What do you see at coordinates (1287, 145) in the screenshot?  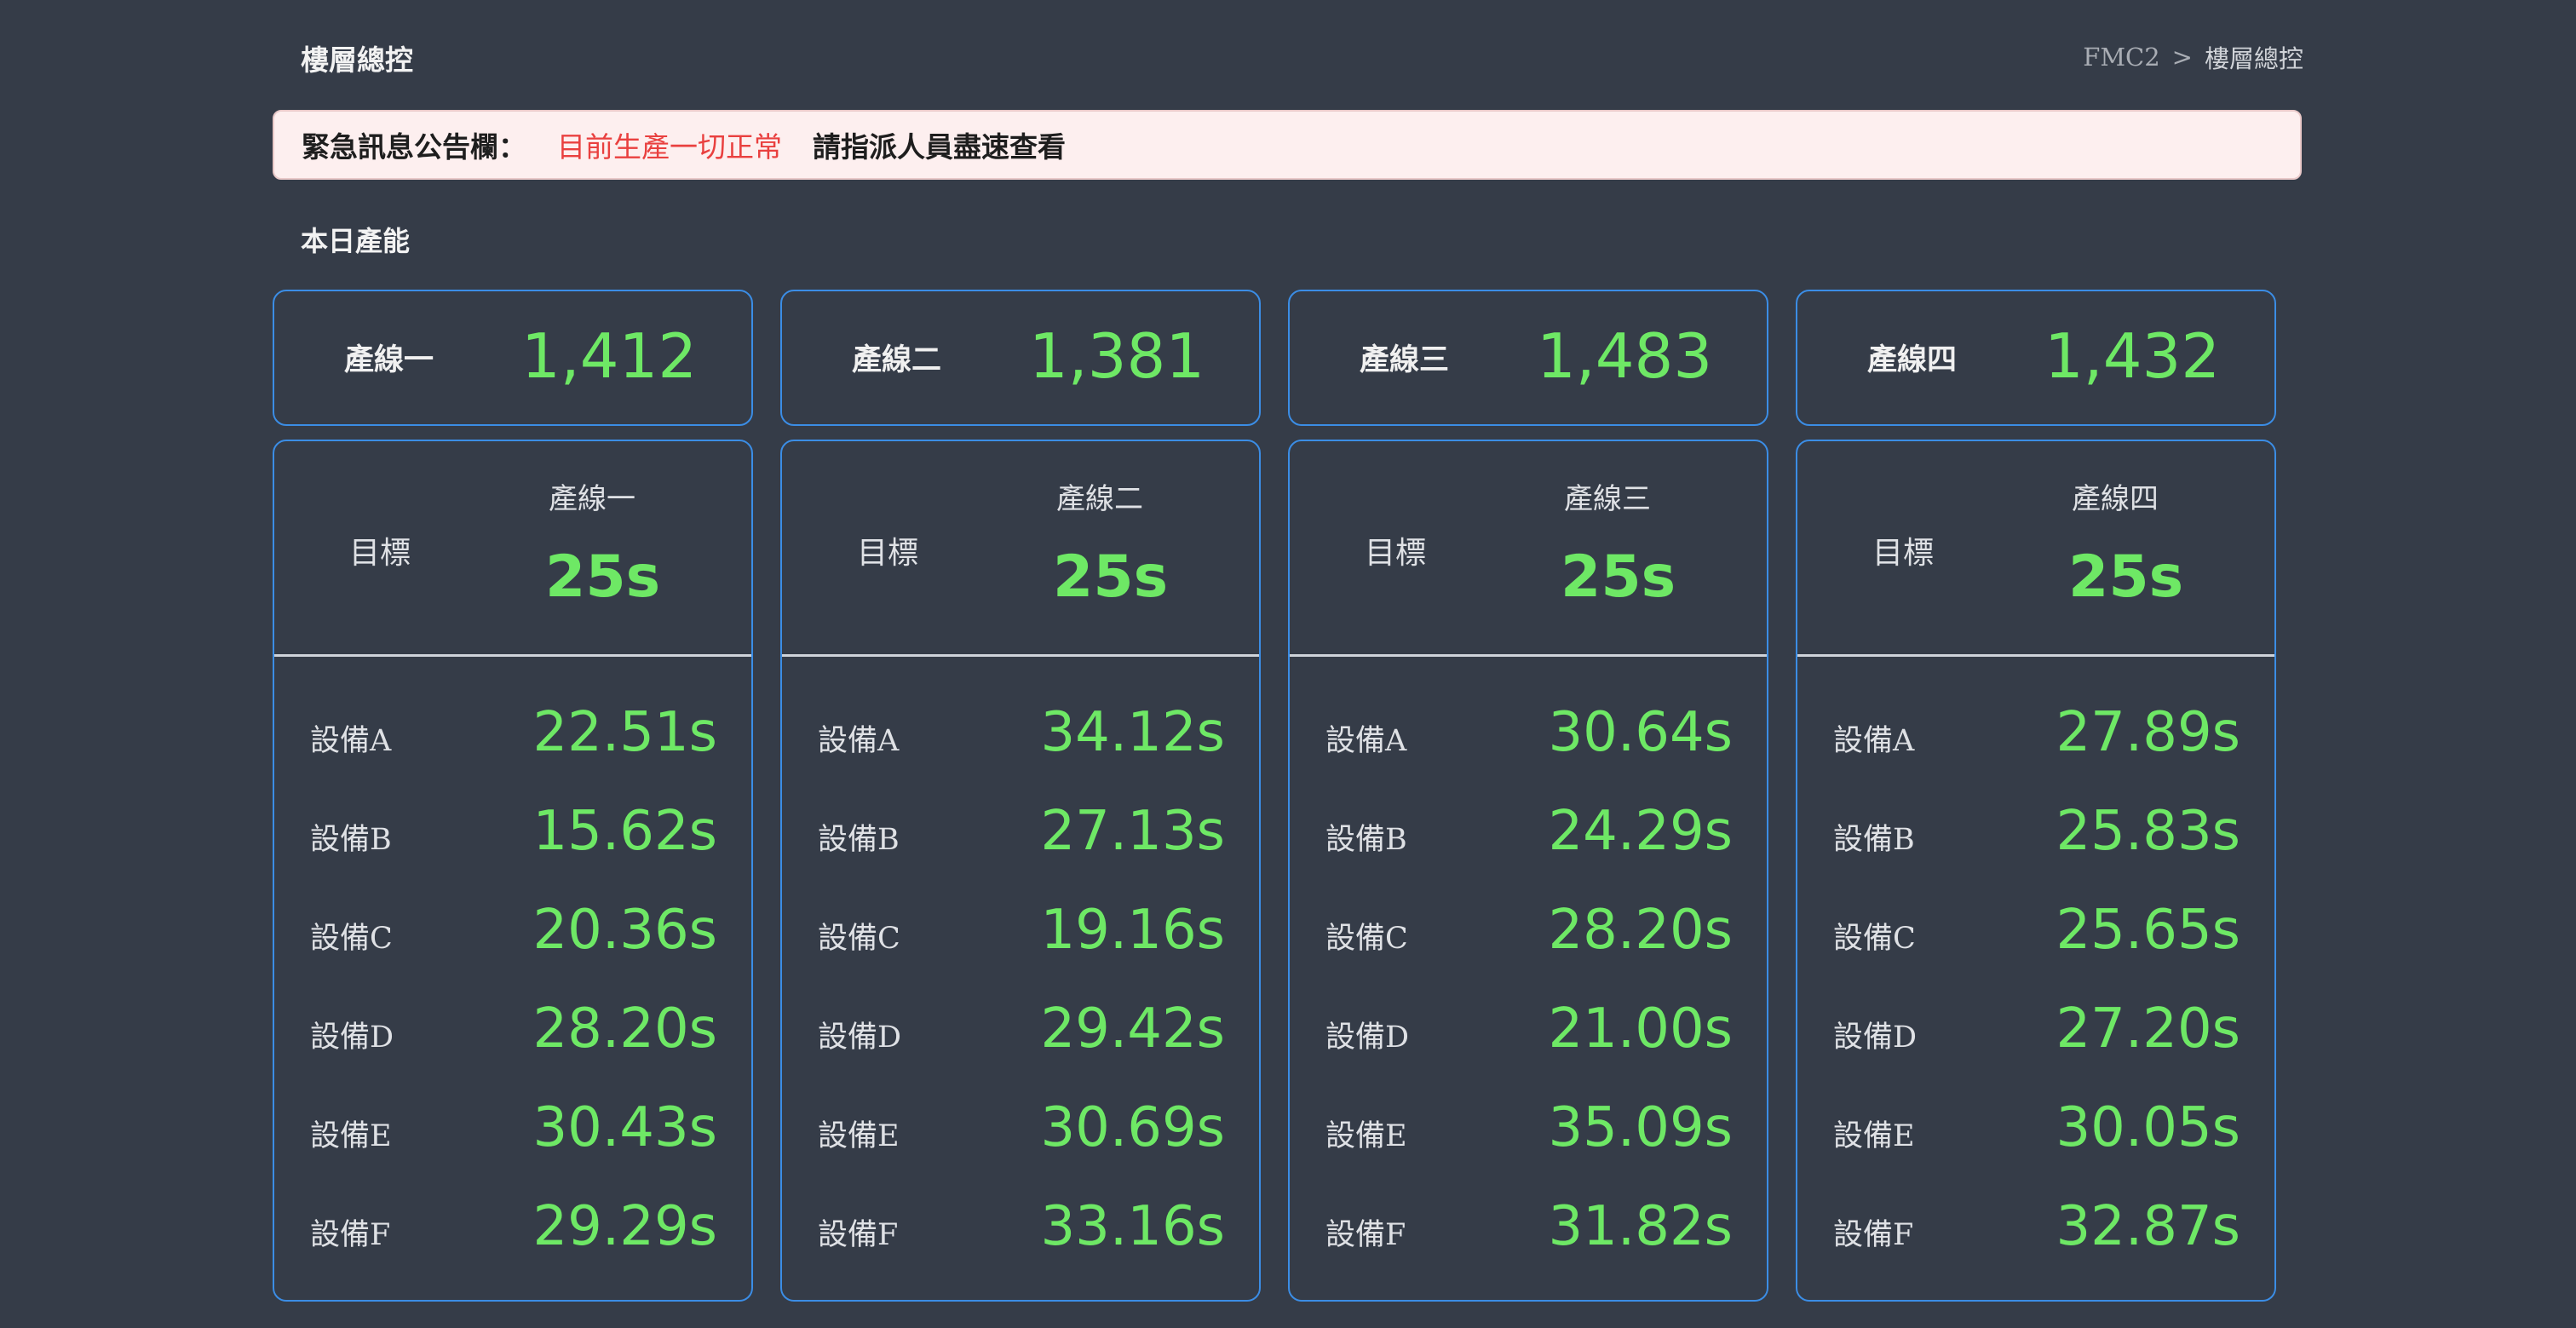 I see `announcement-bar: 緊急訊息公告欄： 目前生產一切正常 請指派人員盡速查看` at bounding box center [1287, 145].